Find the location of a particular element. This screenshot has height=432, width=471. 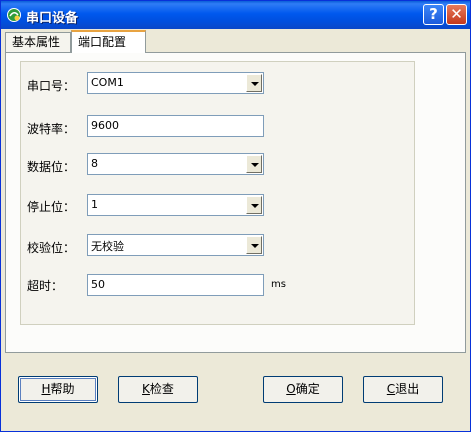

ok-button: O确定 is located at coordinates (303, 389).